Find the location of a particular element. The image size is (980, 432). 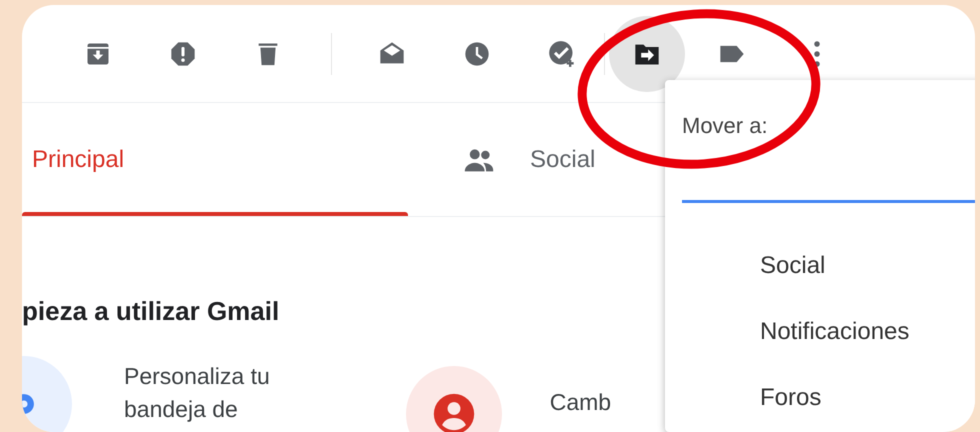

check-circle-icon is located at coordinates (562, 54).